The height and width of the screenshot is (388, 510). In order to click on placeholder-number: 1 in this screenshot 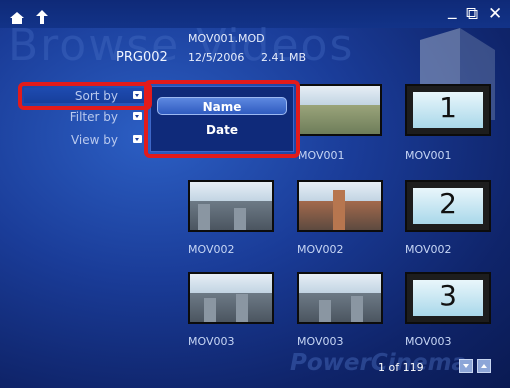, I will do `click(448, 107)`.